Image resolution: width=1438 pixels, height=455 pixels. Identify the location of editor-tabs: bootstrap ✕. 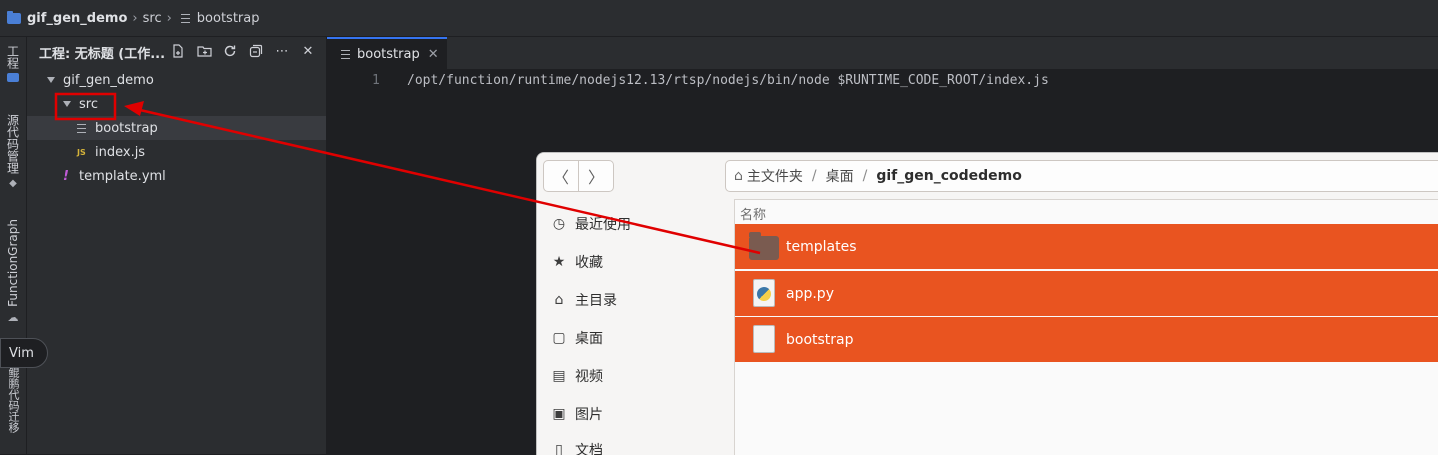
(882, 53).